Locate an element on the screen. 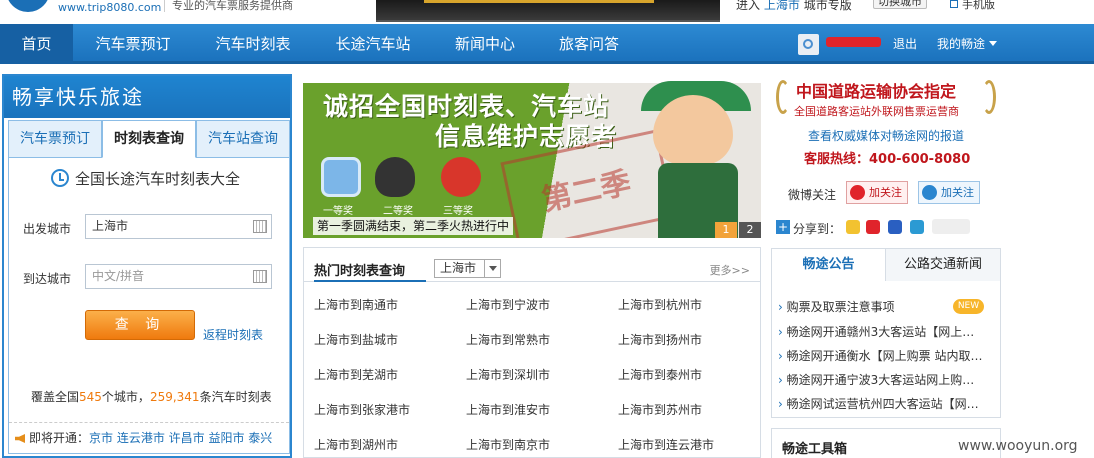 The image size is (1094, 458). weibo-share-icon is located at coordinates (873, 227).